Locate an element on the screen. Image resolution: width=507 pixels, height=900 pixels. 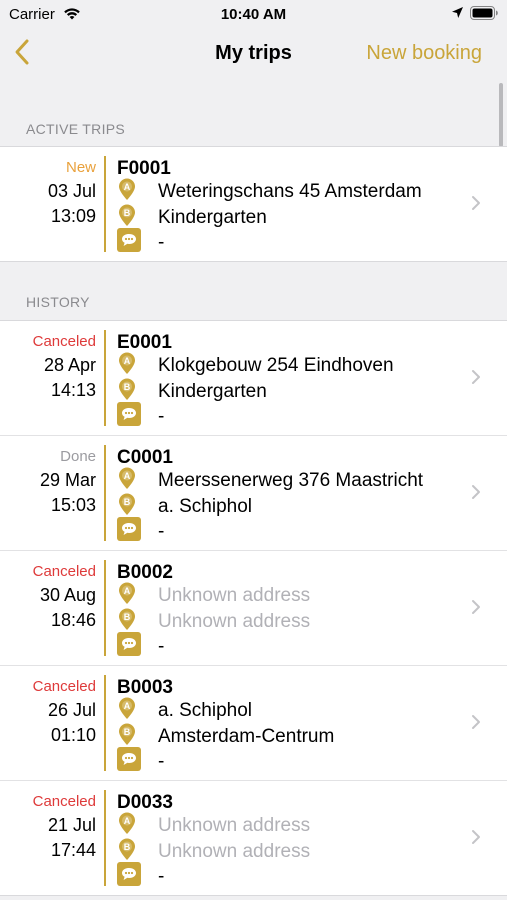
clock: 10:40 AM is located at coordinates (253, 14).